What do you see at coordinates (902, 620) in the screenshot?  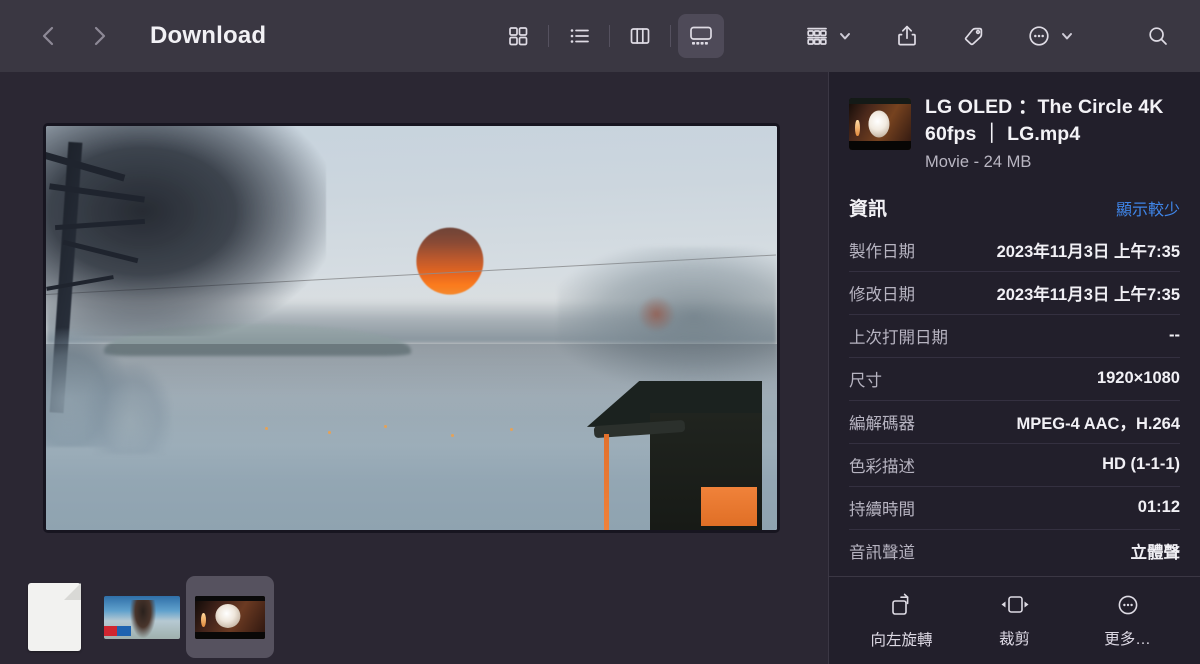 I see `rotate-left-button: 向左旋轉` at bounding box center [902, 620].